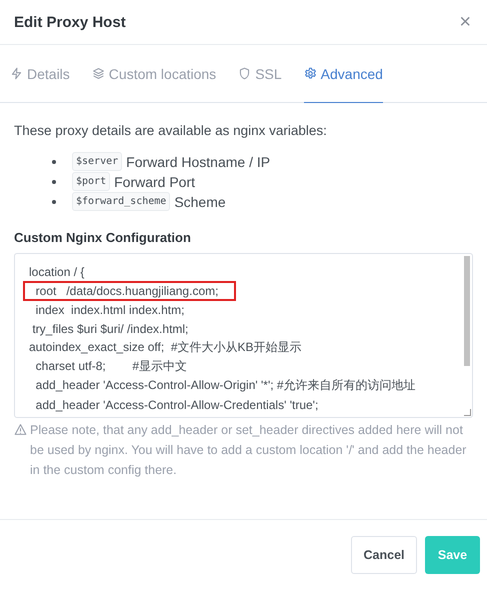  Describe the element at coordinates (177, 405) in the screenshot. I see `code-line: add_header 'Access-Control-Allow-Credentials' 'true';` at that location.